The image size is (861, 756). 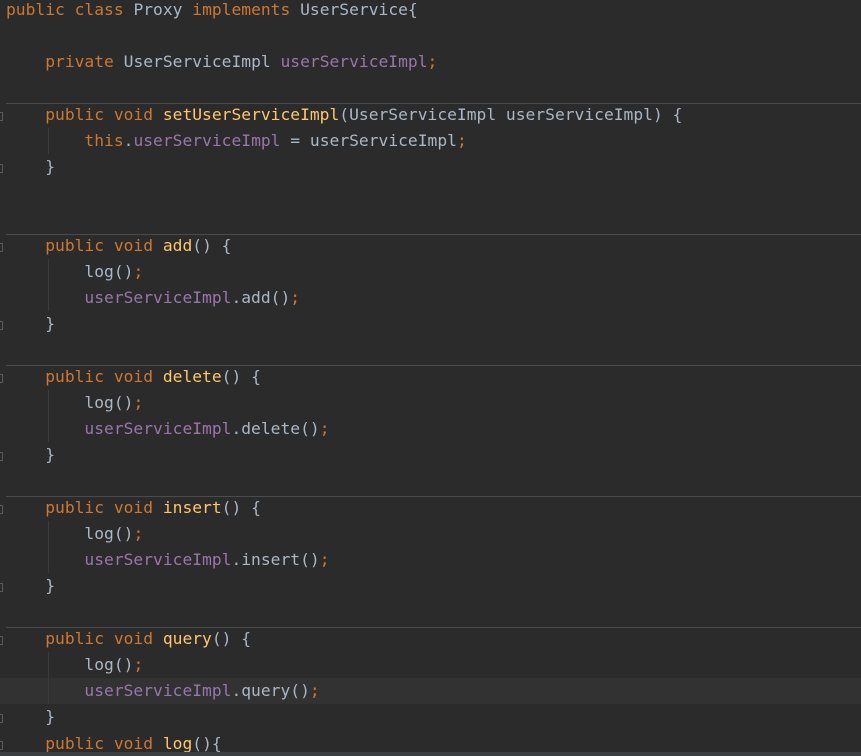 What do you see at coordinates (368, 140) in the screenshot?
I see `code-token: = userServiceImpl` at bounding box center [368, 140].